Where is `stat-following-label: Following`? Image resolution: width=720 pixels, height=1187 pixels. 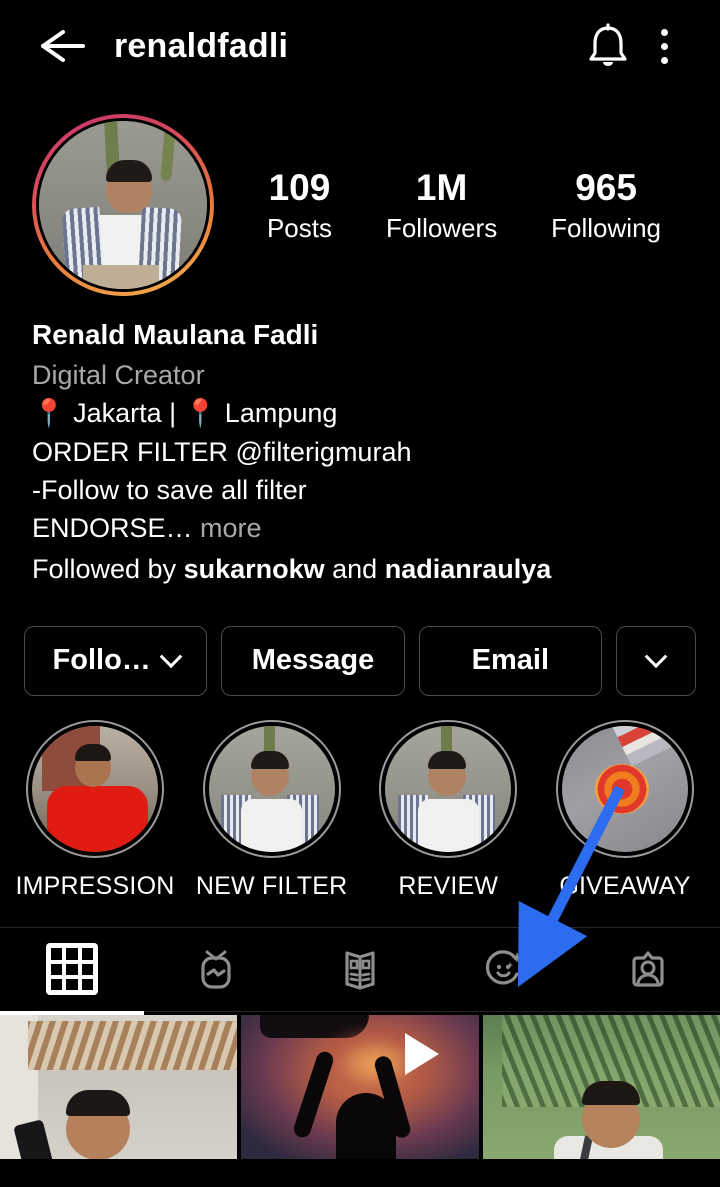 stat-following-label: Following is located at coordinates (606, 228).